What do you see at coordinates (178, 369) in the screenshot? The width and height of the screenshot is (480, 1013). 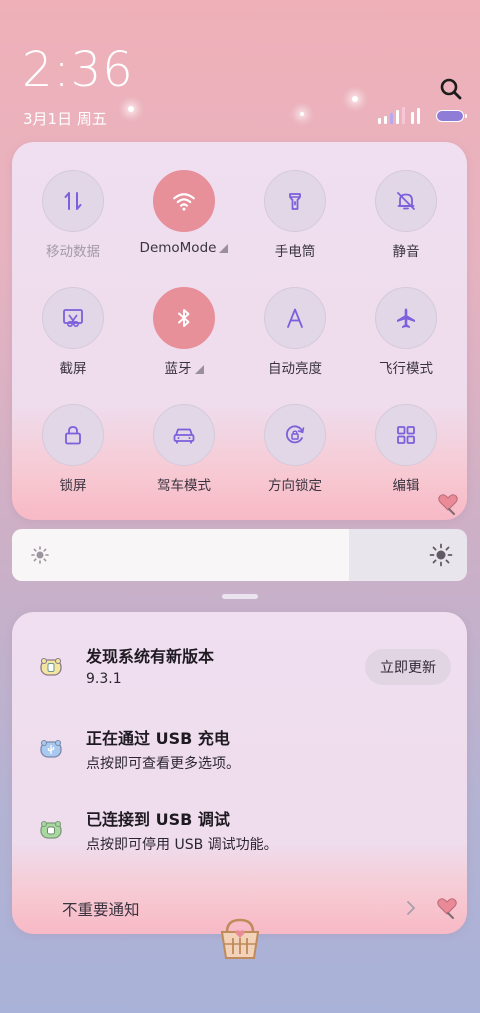 I see `tile-label: 蓝牙` at bounding box center [178, 369].